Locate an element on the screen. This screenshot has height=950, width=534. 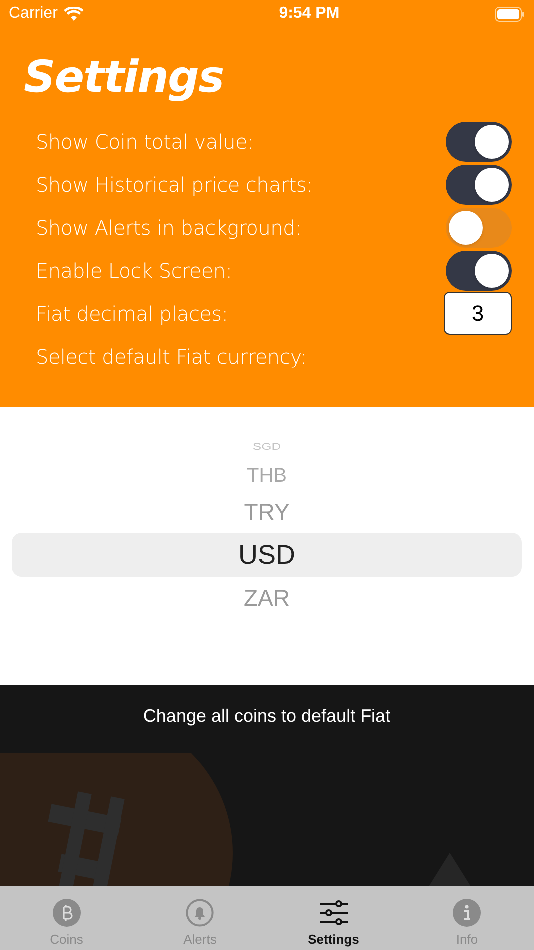
tab-bar-item: Alerts is located at coordinates (200, 918).